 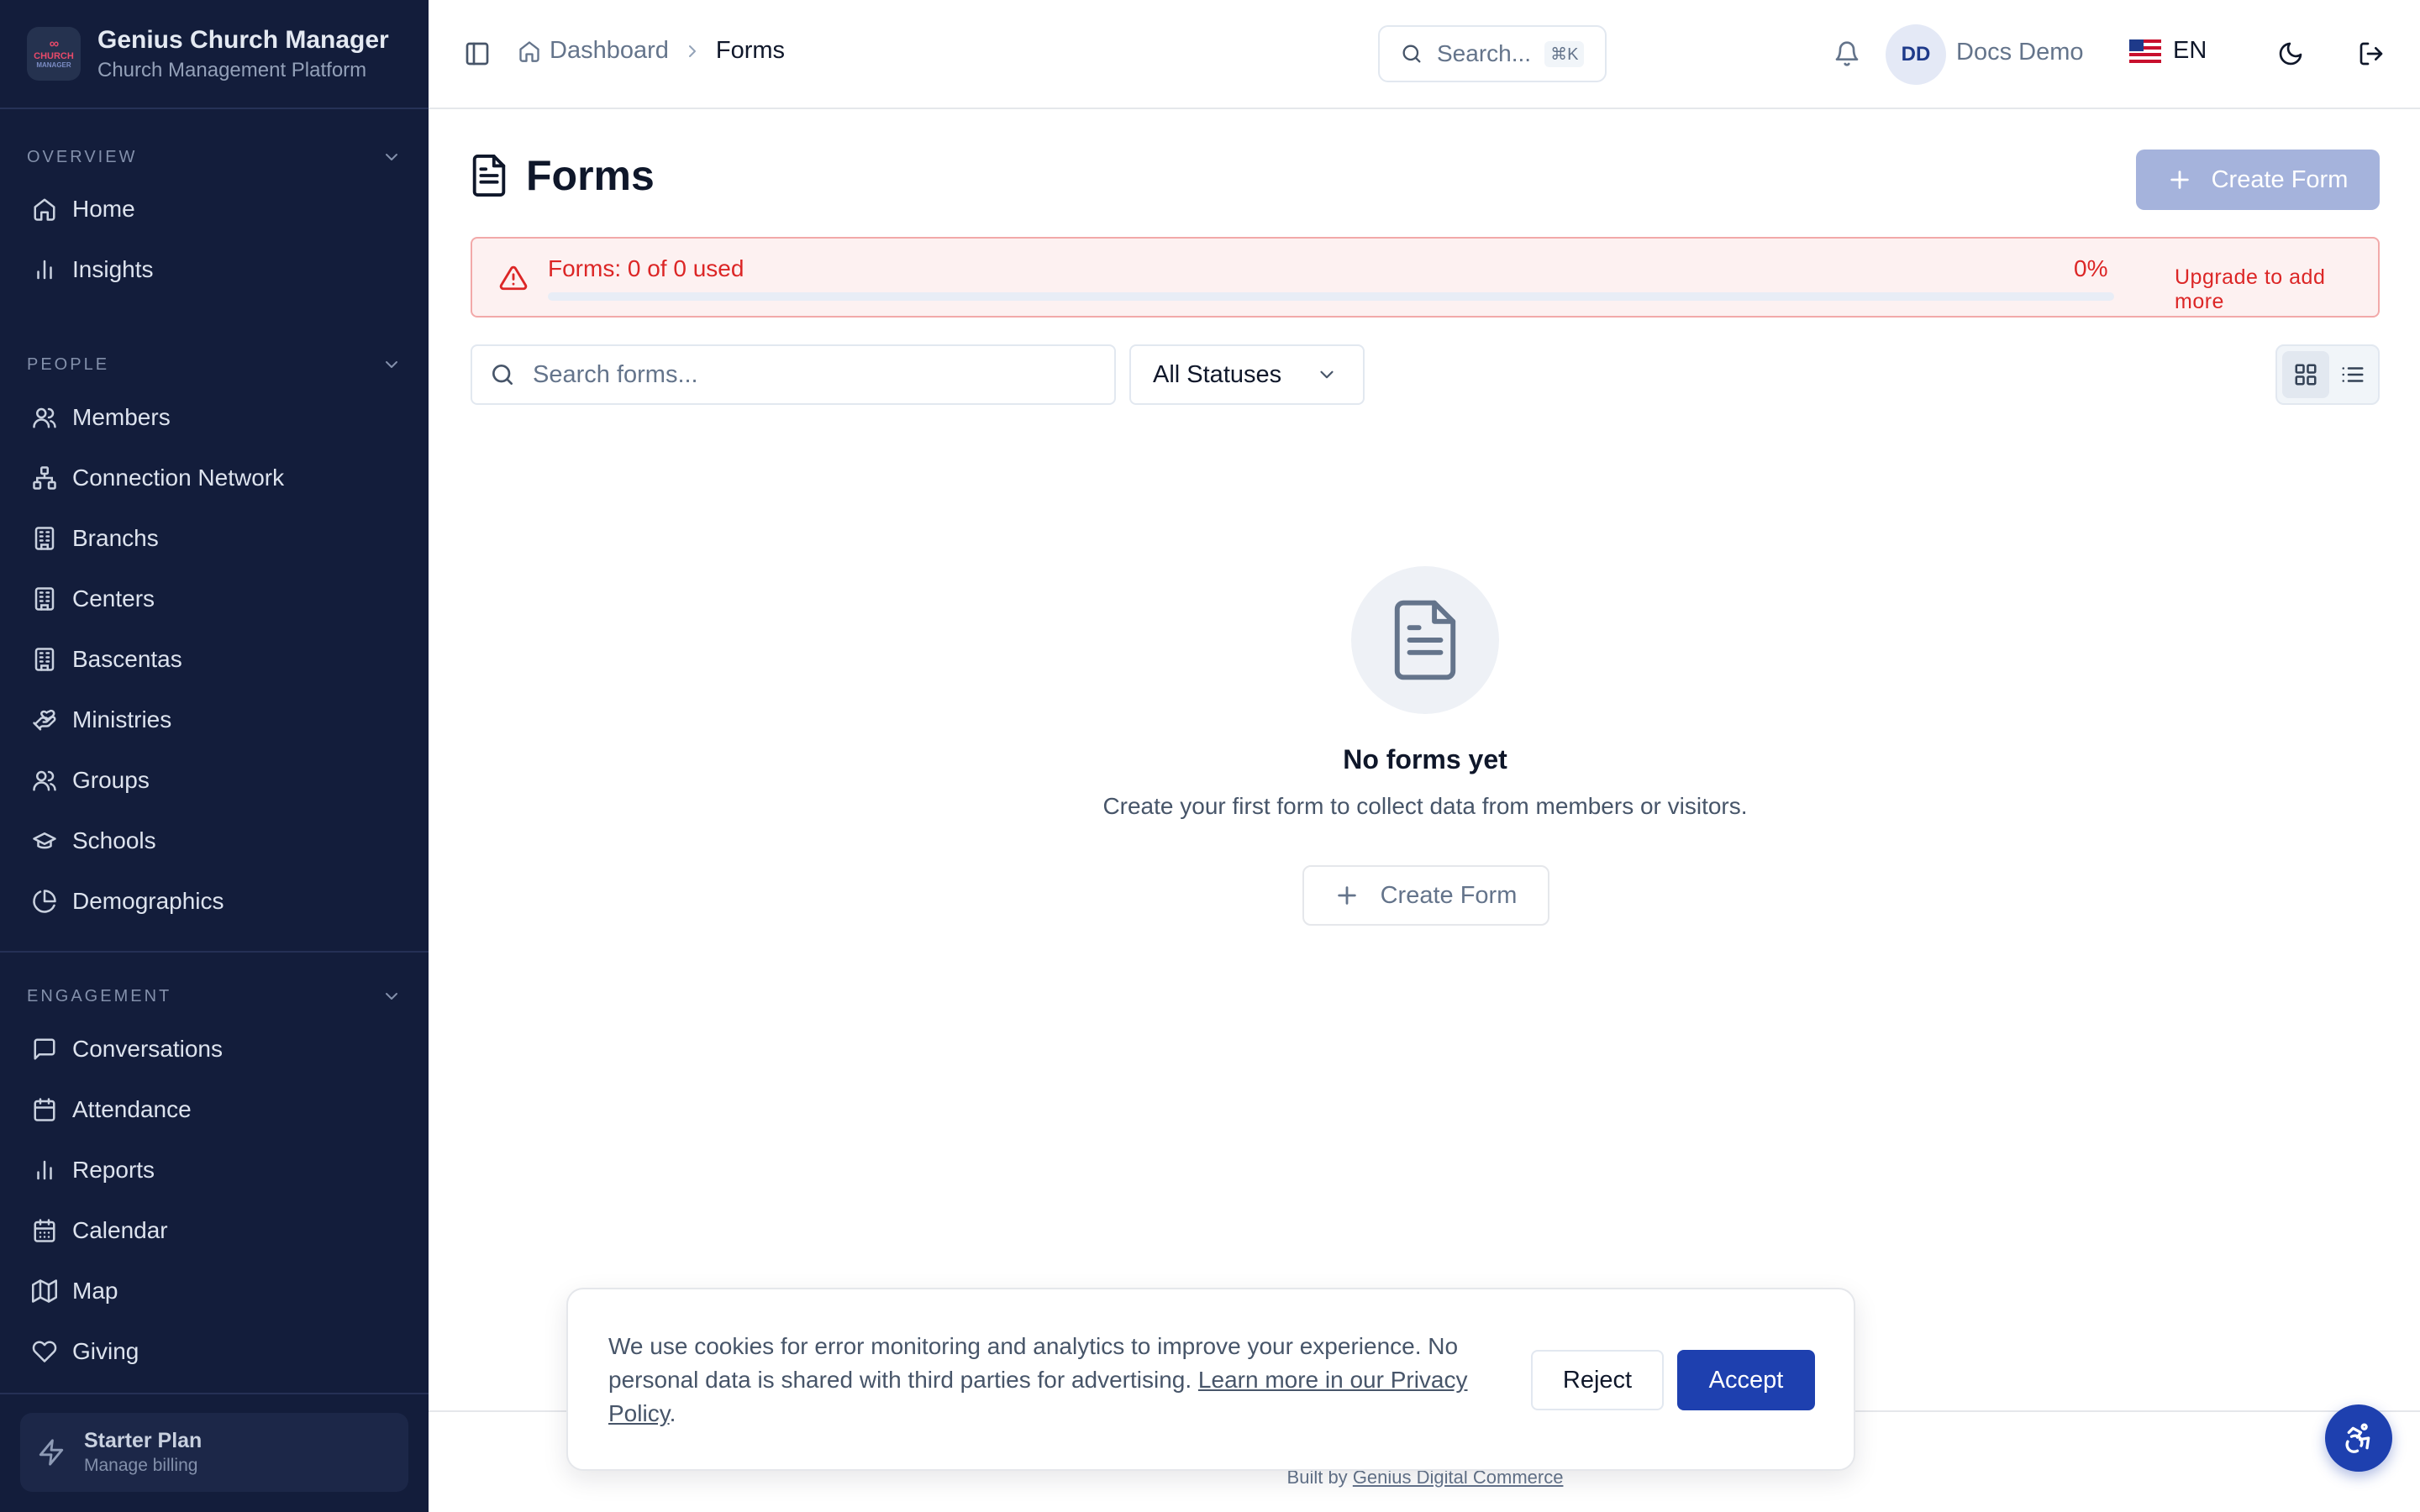 I want to click on usage-progress-bar, so click(x=1331, y=296).